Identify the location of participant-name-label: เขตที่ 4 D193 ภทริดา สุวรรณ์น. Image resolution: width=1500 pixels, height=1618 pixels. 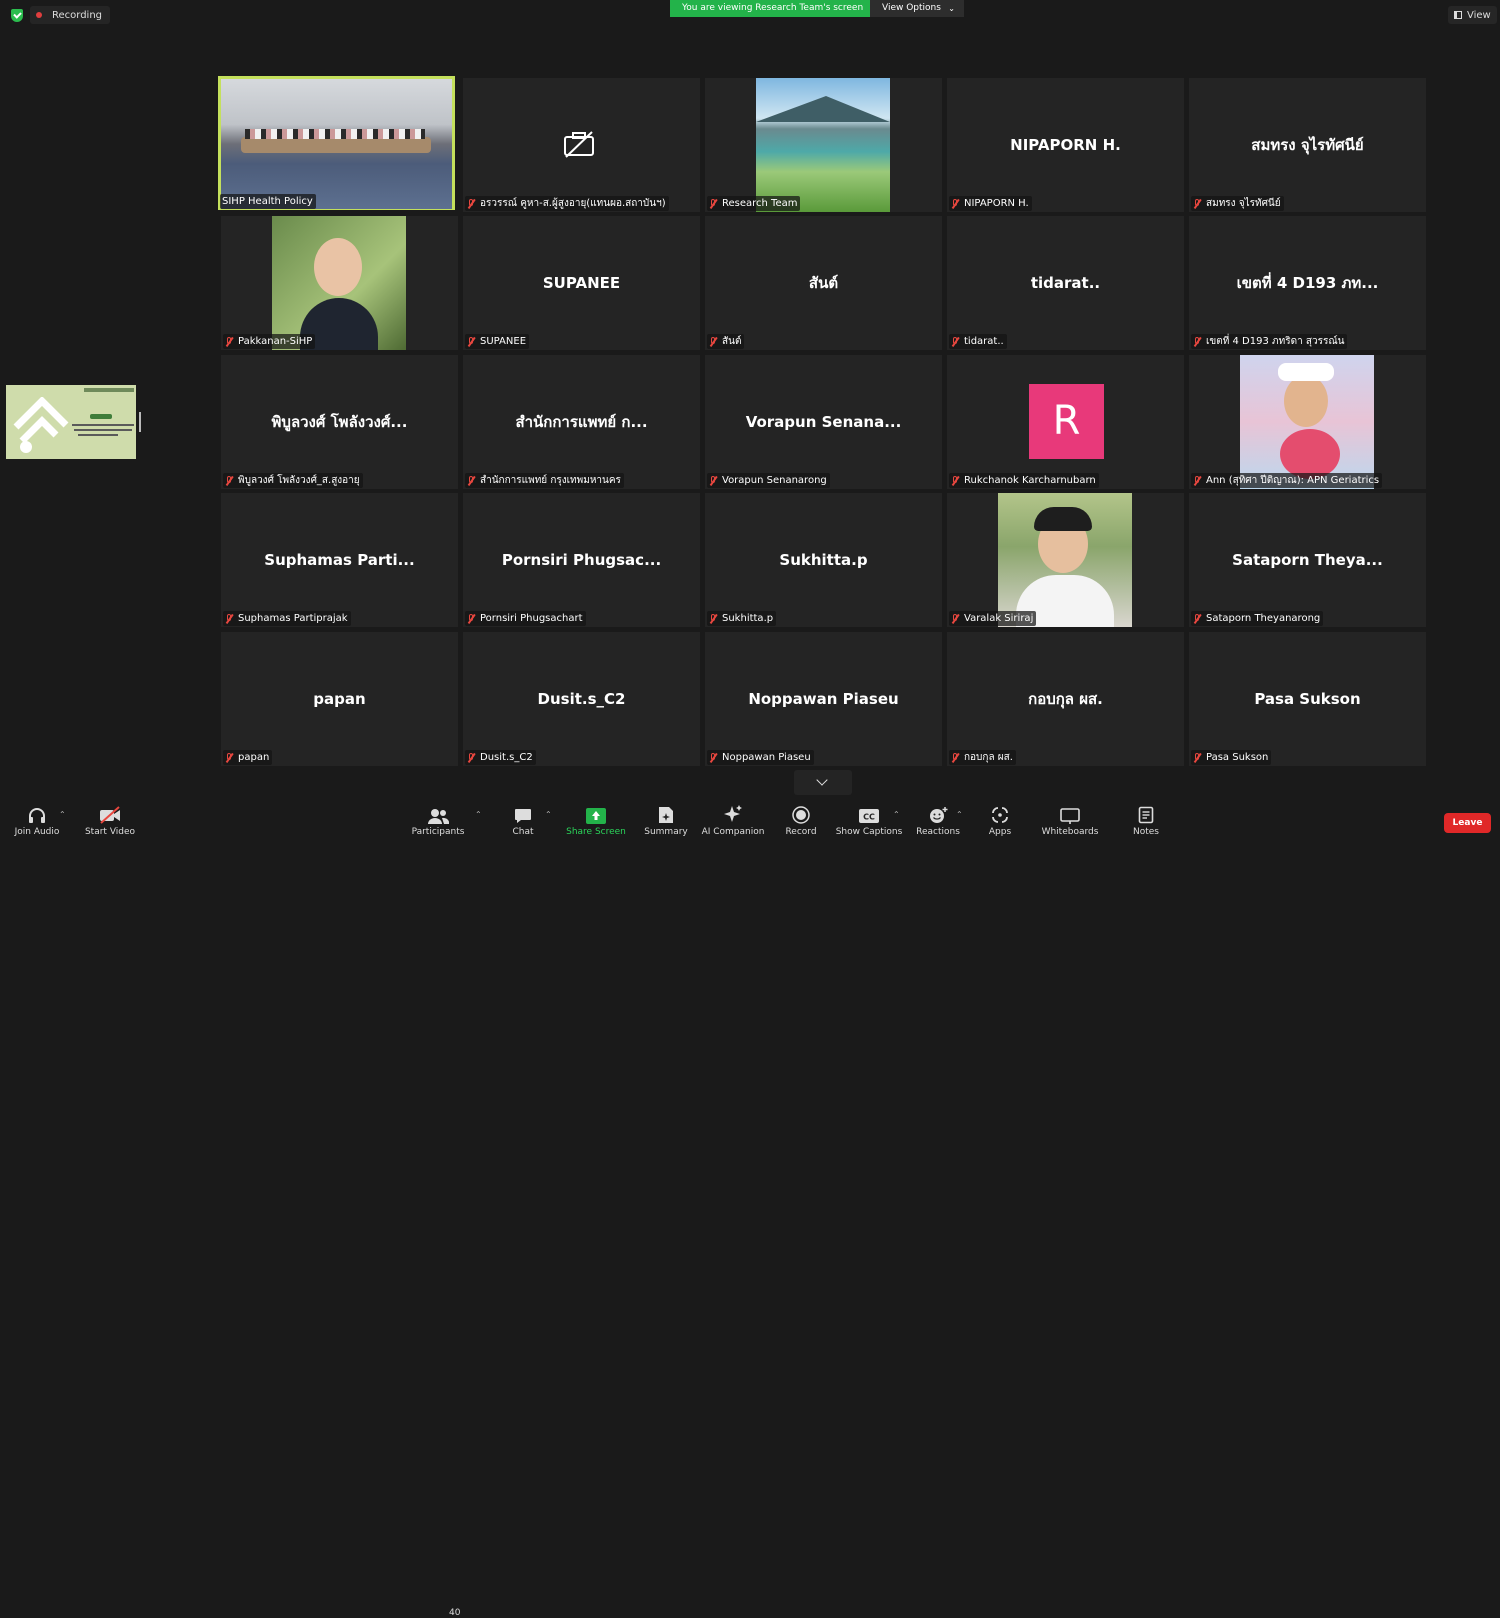
(1269, 341).